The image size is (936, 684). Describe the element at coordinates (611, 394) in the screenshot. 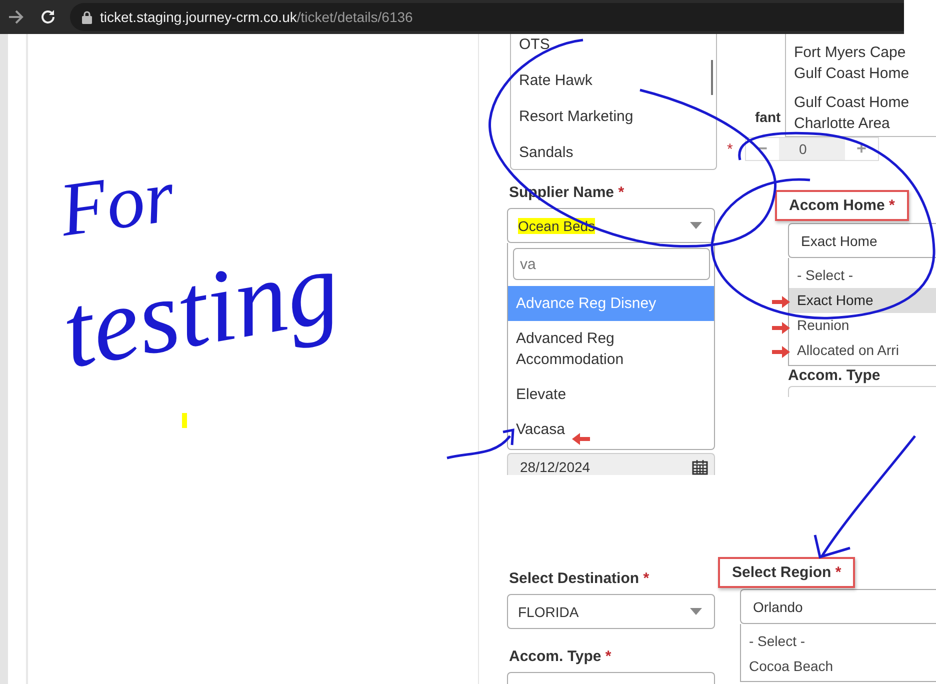

I see `dropdown-option: Elevate` at that location.